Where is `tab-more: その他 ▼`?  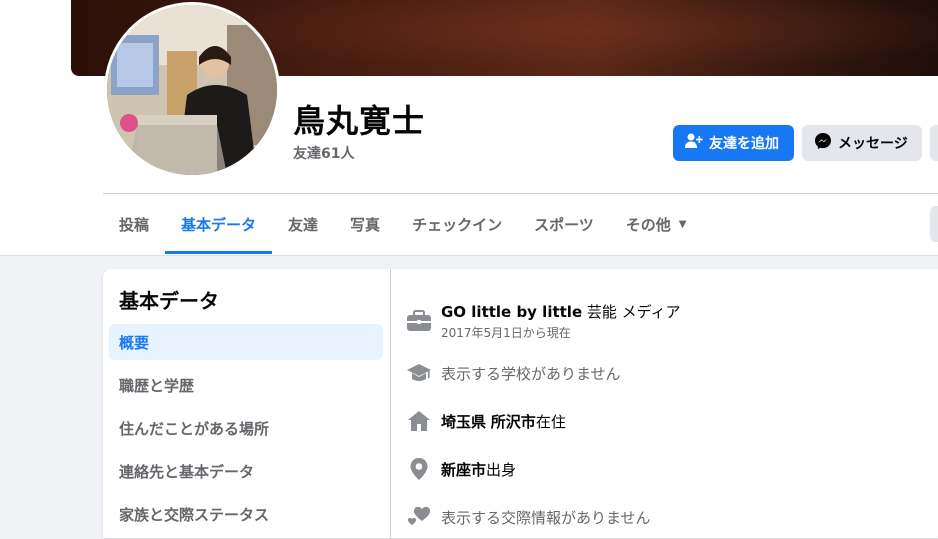
tab-more: その他 ▼ is located at coordinates (656, 224).